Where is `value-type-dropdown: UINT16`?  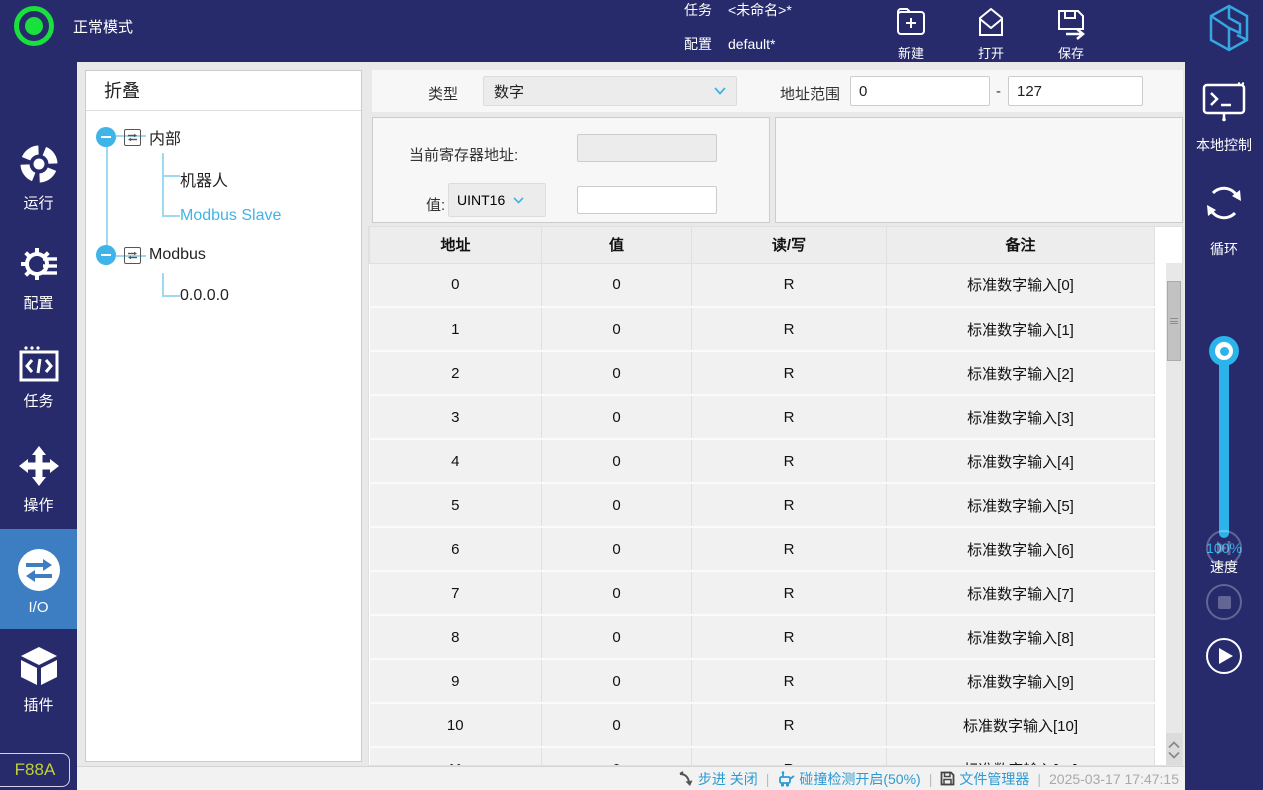
value-type-dropdown: UINT16 is located at coordinates (497, 200).